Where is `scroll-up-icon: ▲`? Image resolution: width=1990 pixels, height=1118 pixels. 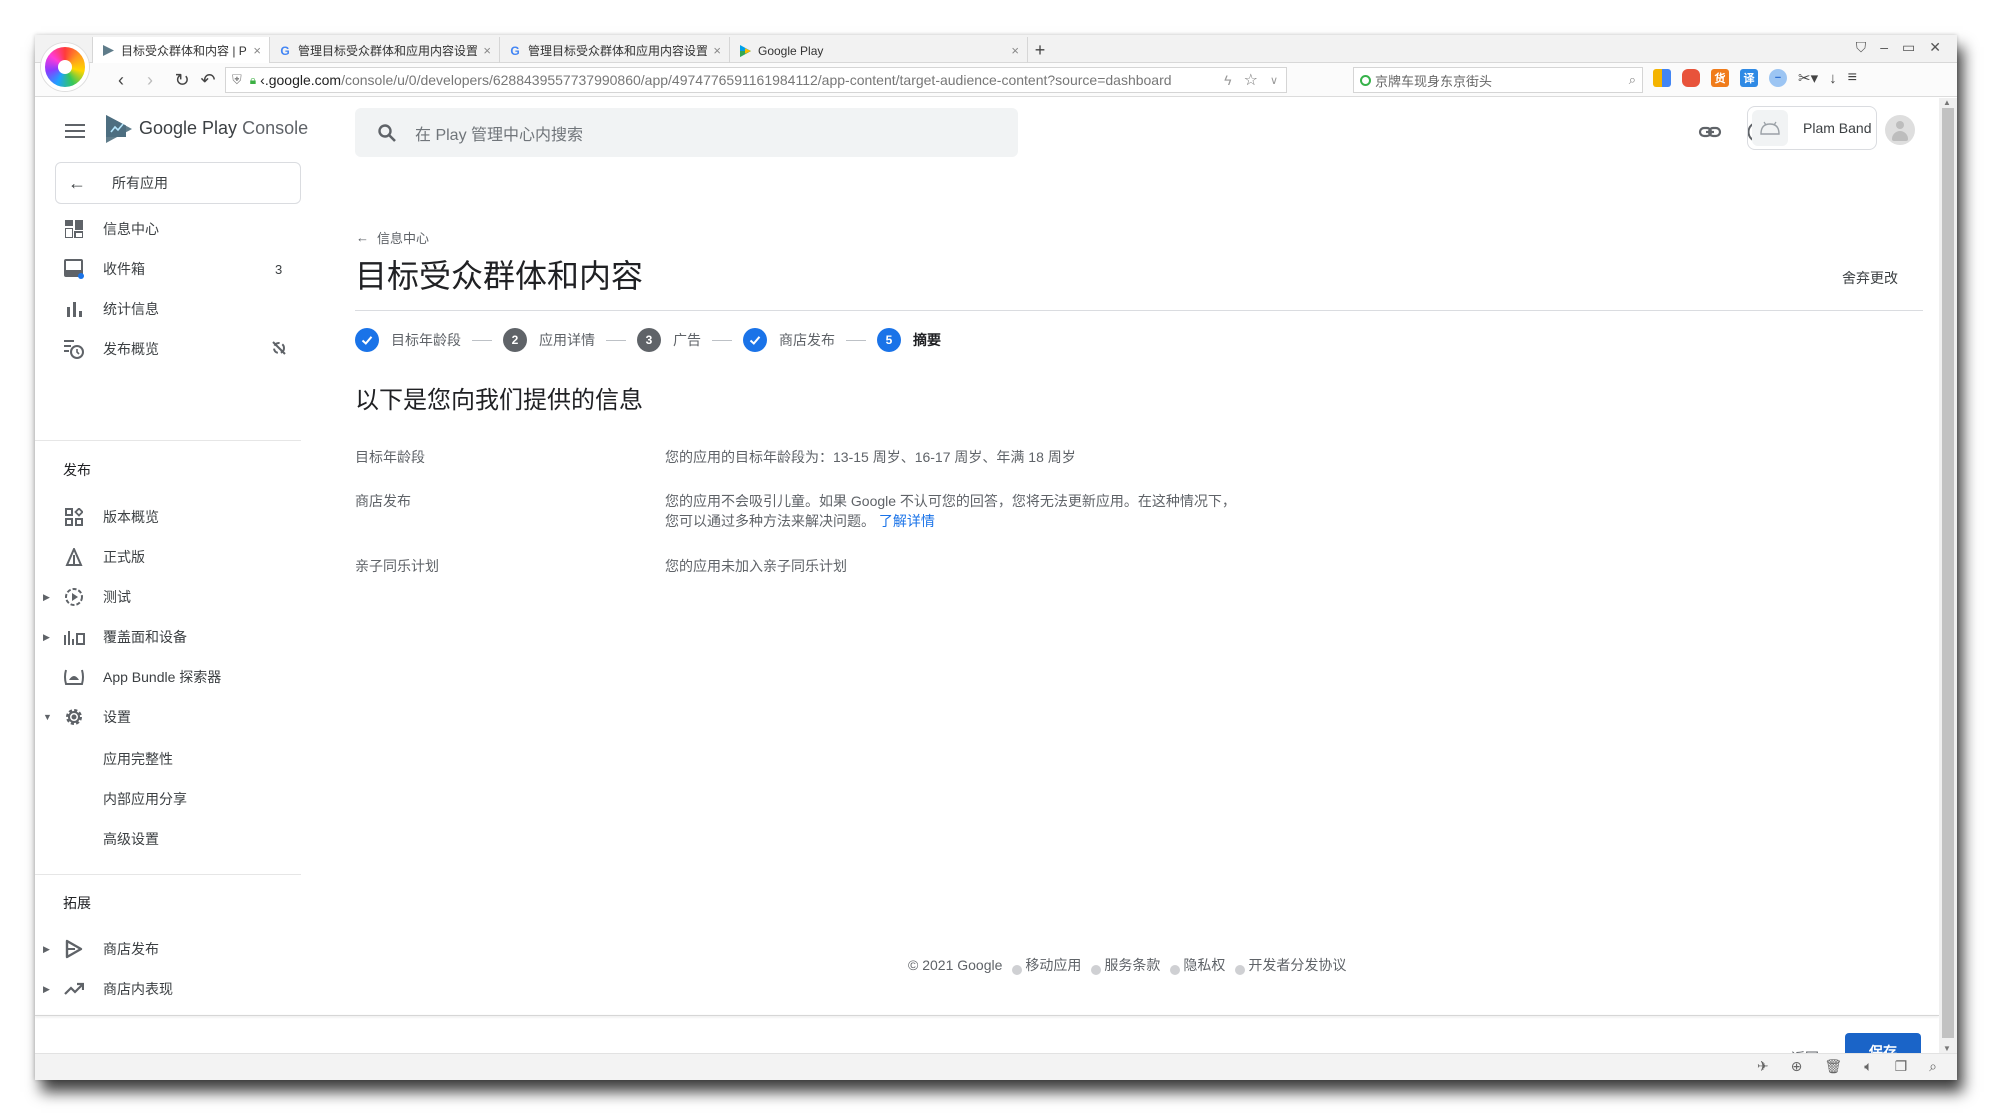 scroll-up-icon: ▲ is located at coordinates (1947, 102).